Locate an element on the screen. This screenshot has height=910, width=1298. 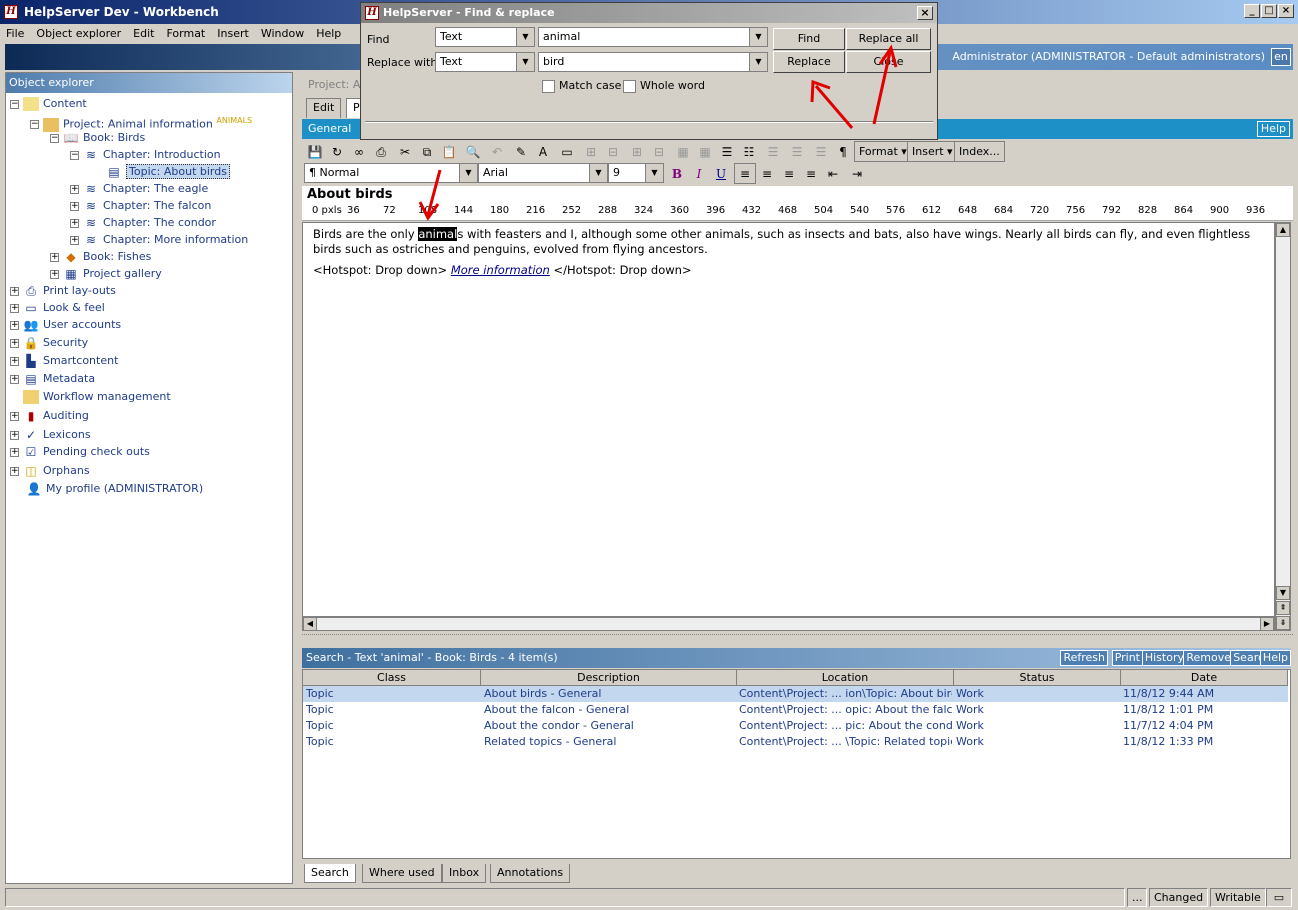
justify-icon: ≡ is located at coordinates (811, 173).